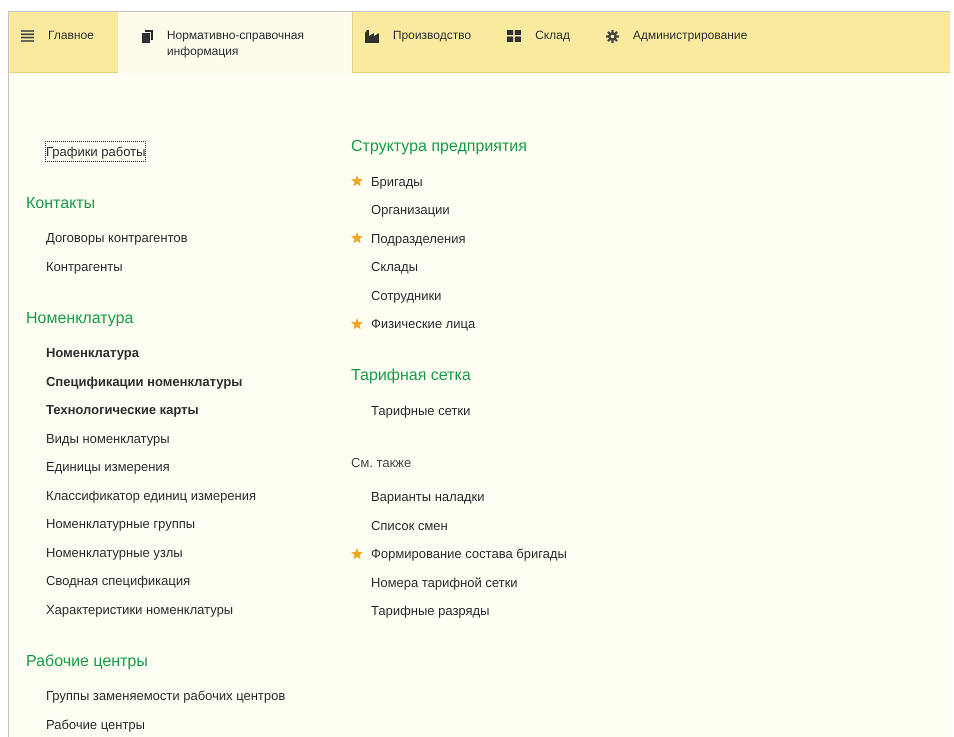 Image resolution: width=954 pixels, height=737 pixels. I want to click on factory-icon, so click(371, 36).